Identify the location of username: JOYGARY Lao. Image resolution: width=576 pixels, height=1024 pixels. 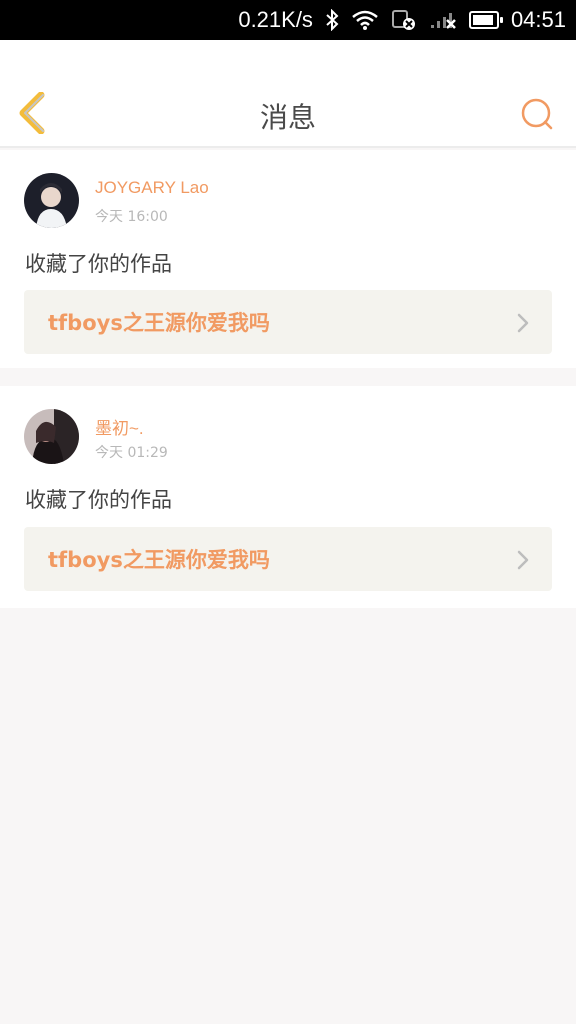
(152, 188).